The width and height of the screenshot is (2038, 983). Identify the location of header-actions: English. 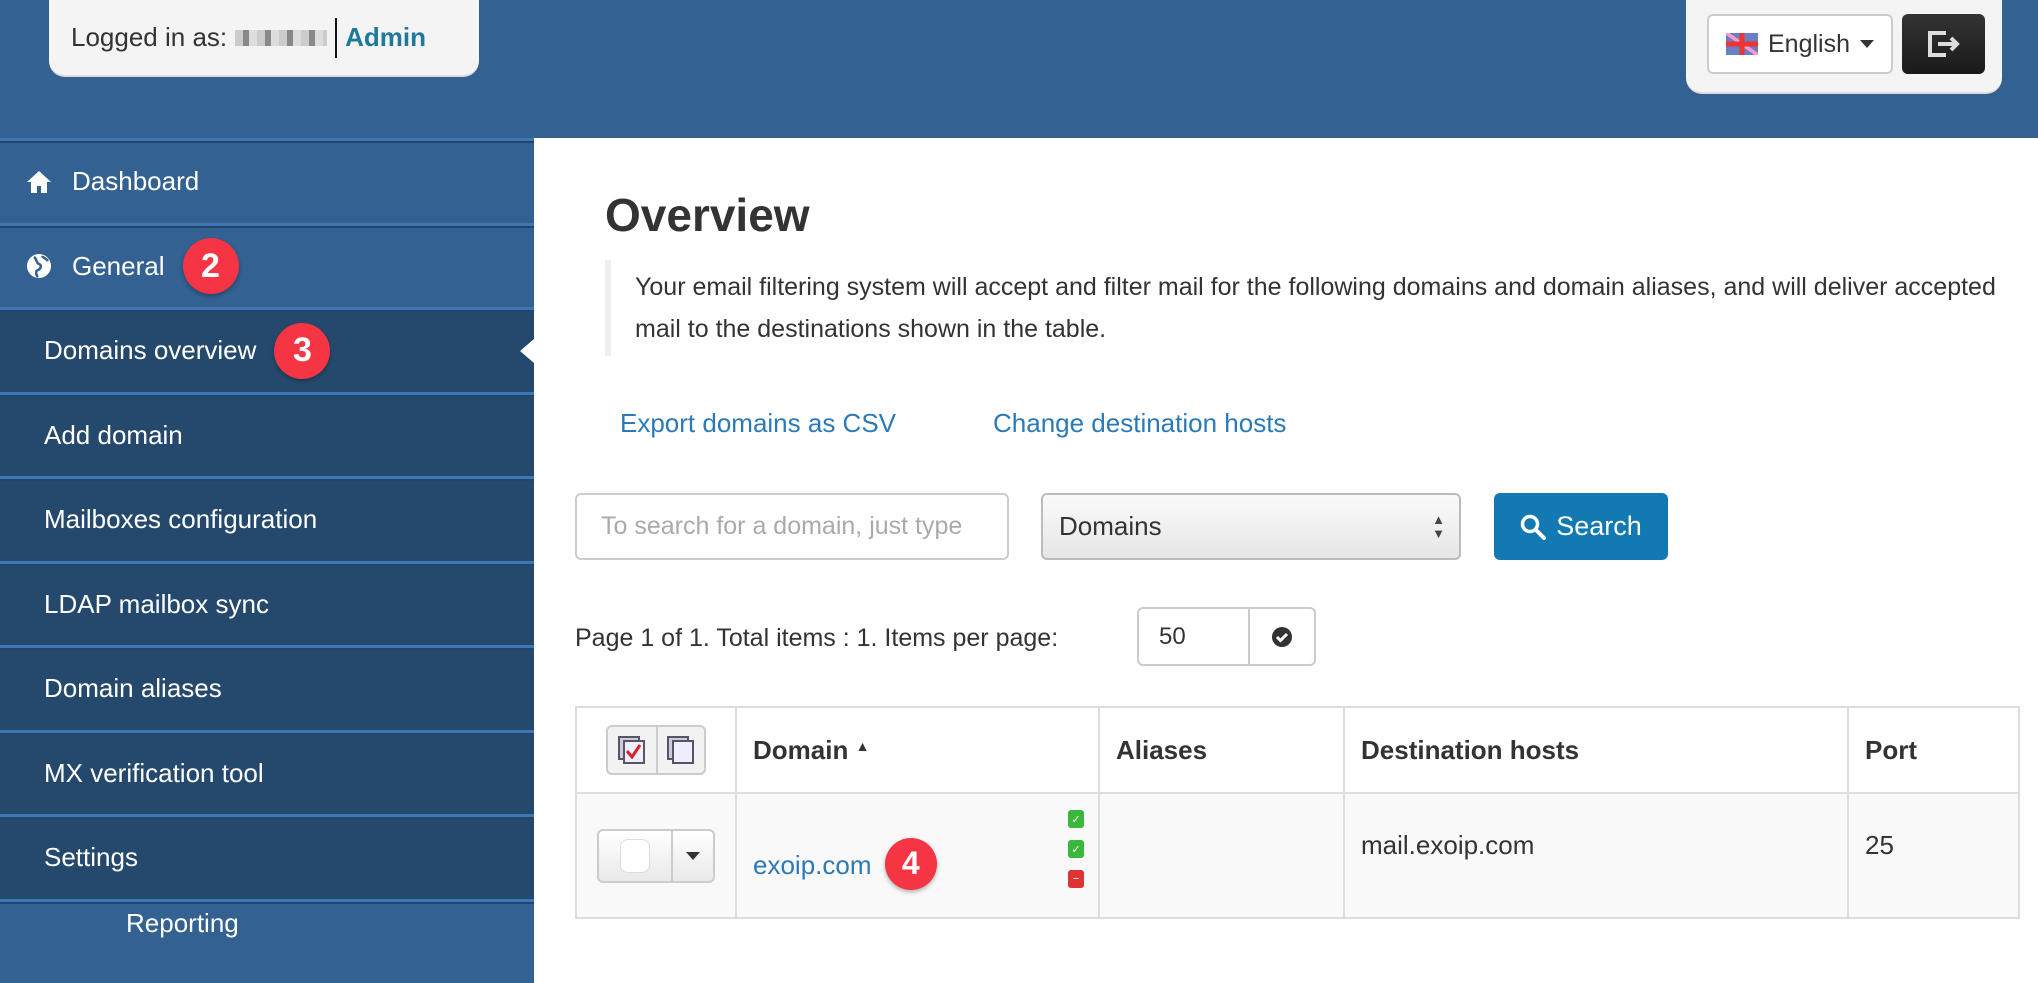
(1844, 47).